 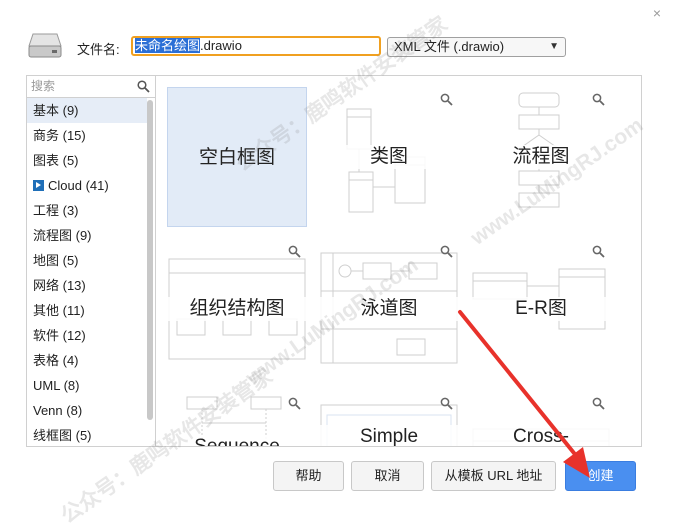 I want to click on template-label: 泳道图, so click(x=389, y=309).